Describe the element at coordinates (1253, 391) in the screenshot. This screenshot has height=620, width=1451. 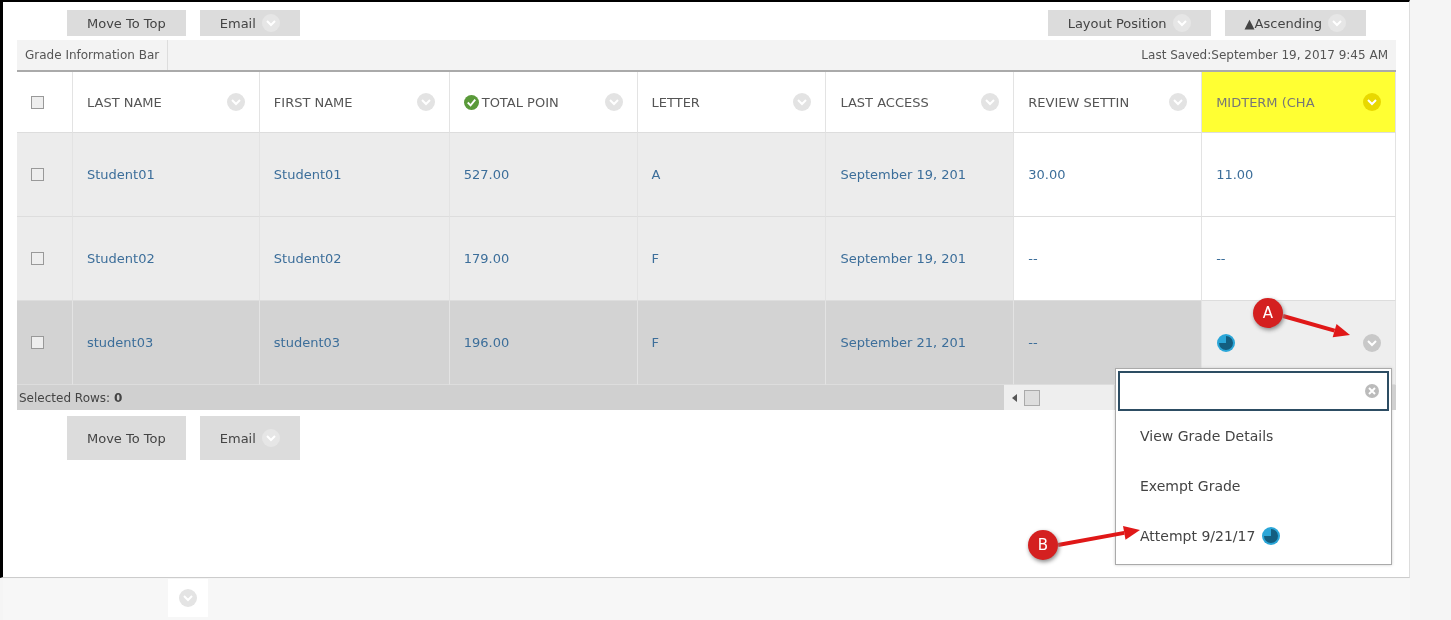
I see `search-field` at that location.